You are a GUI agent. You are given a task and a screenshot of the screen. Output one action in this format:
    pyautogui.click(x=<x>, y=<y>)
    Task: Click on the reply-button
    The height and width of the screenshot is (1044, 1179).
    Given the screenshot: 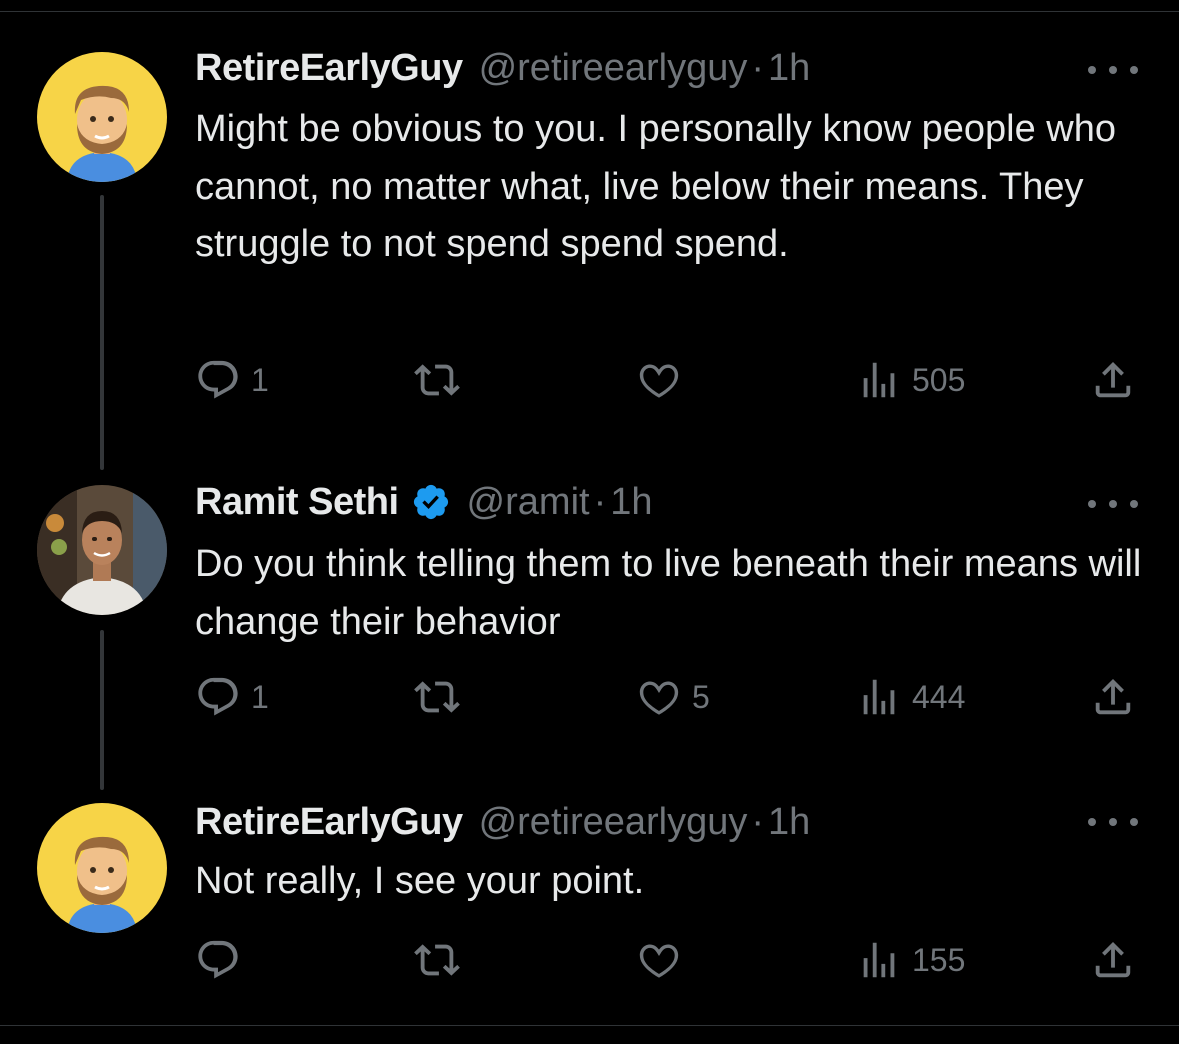 What is the action you would take?
    pyautogui.click(x=223, y=960)
    